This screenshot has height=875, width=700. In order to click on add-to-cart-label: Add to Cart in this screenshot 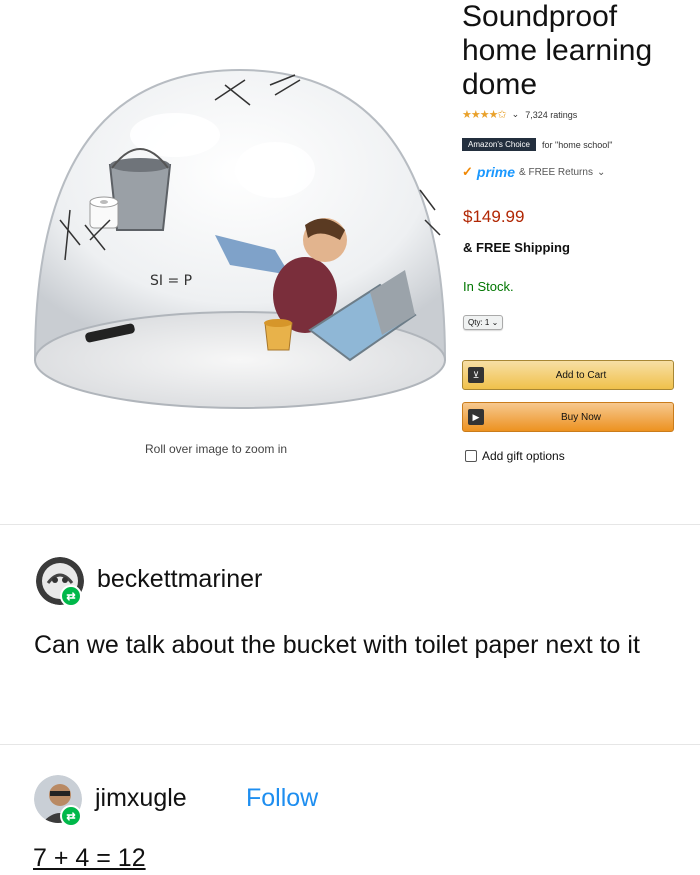, I will do `click(581, 375)`.